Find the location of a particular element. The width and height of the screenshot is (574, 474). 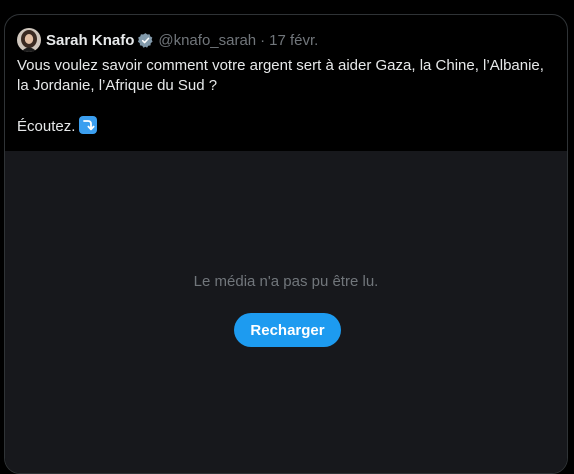

author-name: Sarah Knafo is located at coordinates (90, 40).